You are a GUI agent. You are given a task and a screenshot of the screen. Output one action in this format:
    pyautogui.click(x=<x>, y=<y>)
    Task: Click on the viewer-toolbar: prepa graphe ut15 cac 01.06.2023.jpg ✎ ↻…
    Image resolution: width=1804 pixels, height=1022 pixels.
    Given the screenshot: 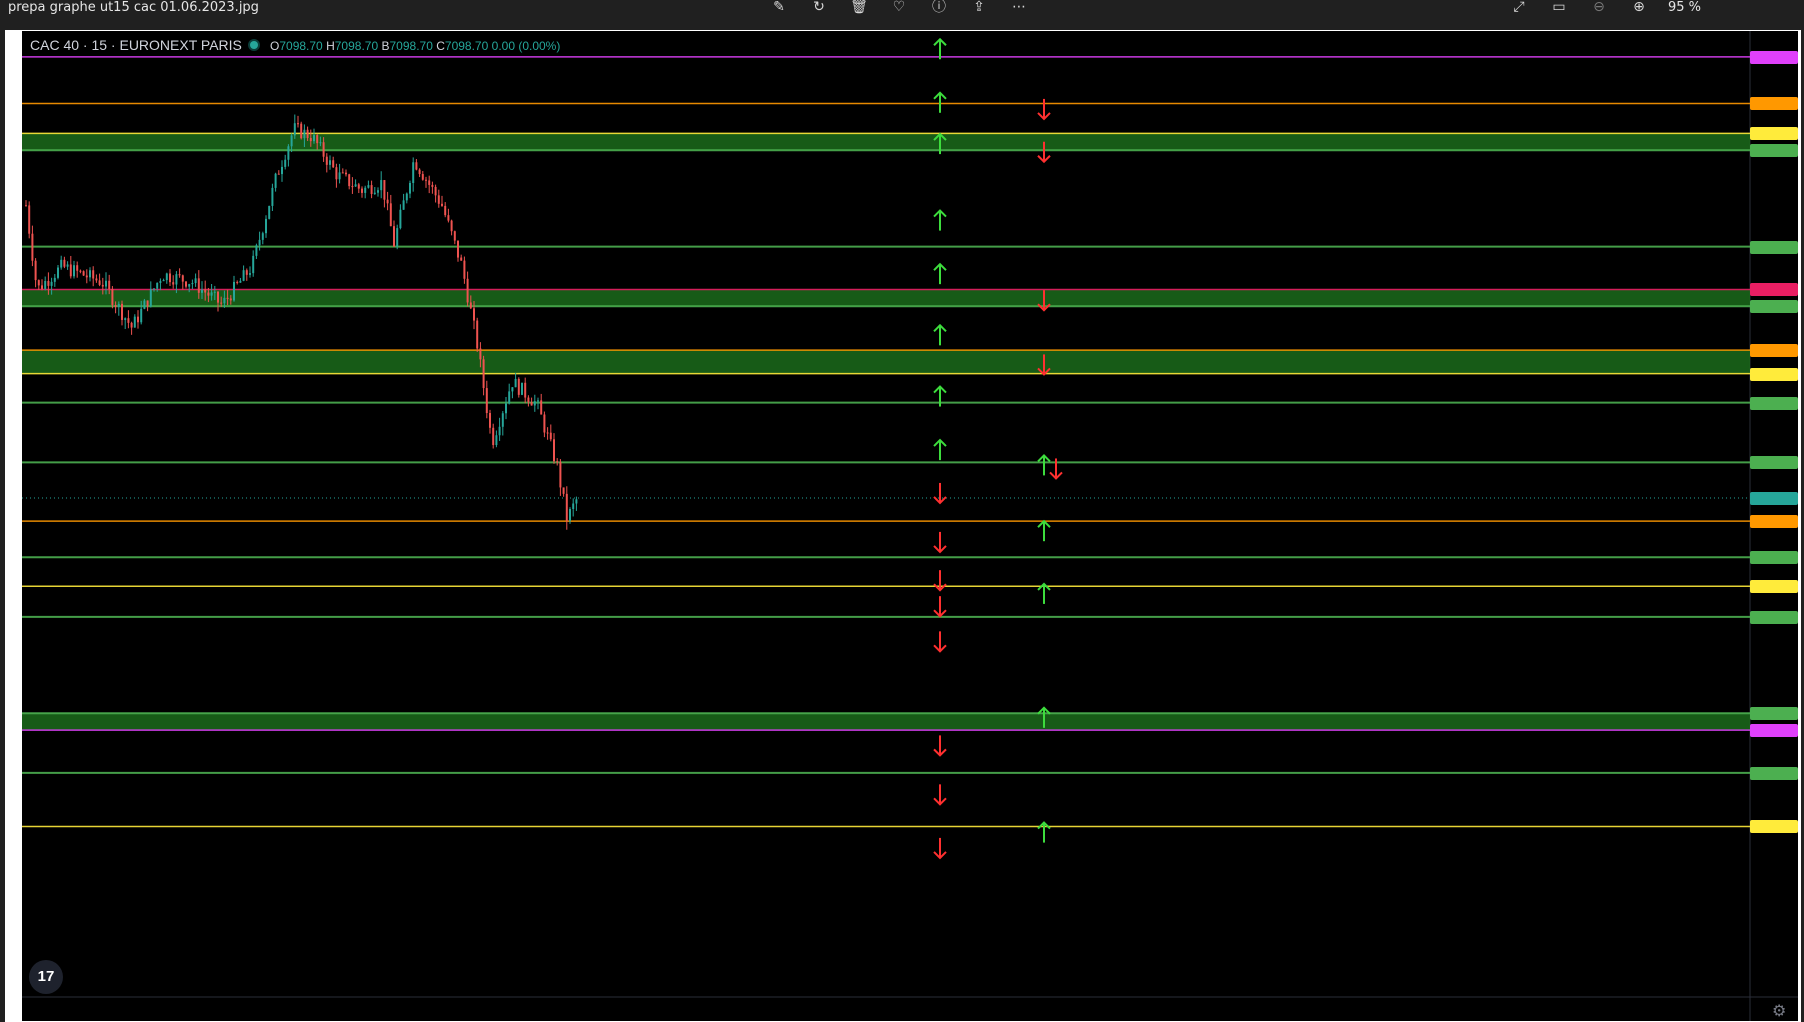 What is the action you would take?
    pyautogui.click(x=902, y=15)
    